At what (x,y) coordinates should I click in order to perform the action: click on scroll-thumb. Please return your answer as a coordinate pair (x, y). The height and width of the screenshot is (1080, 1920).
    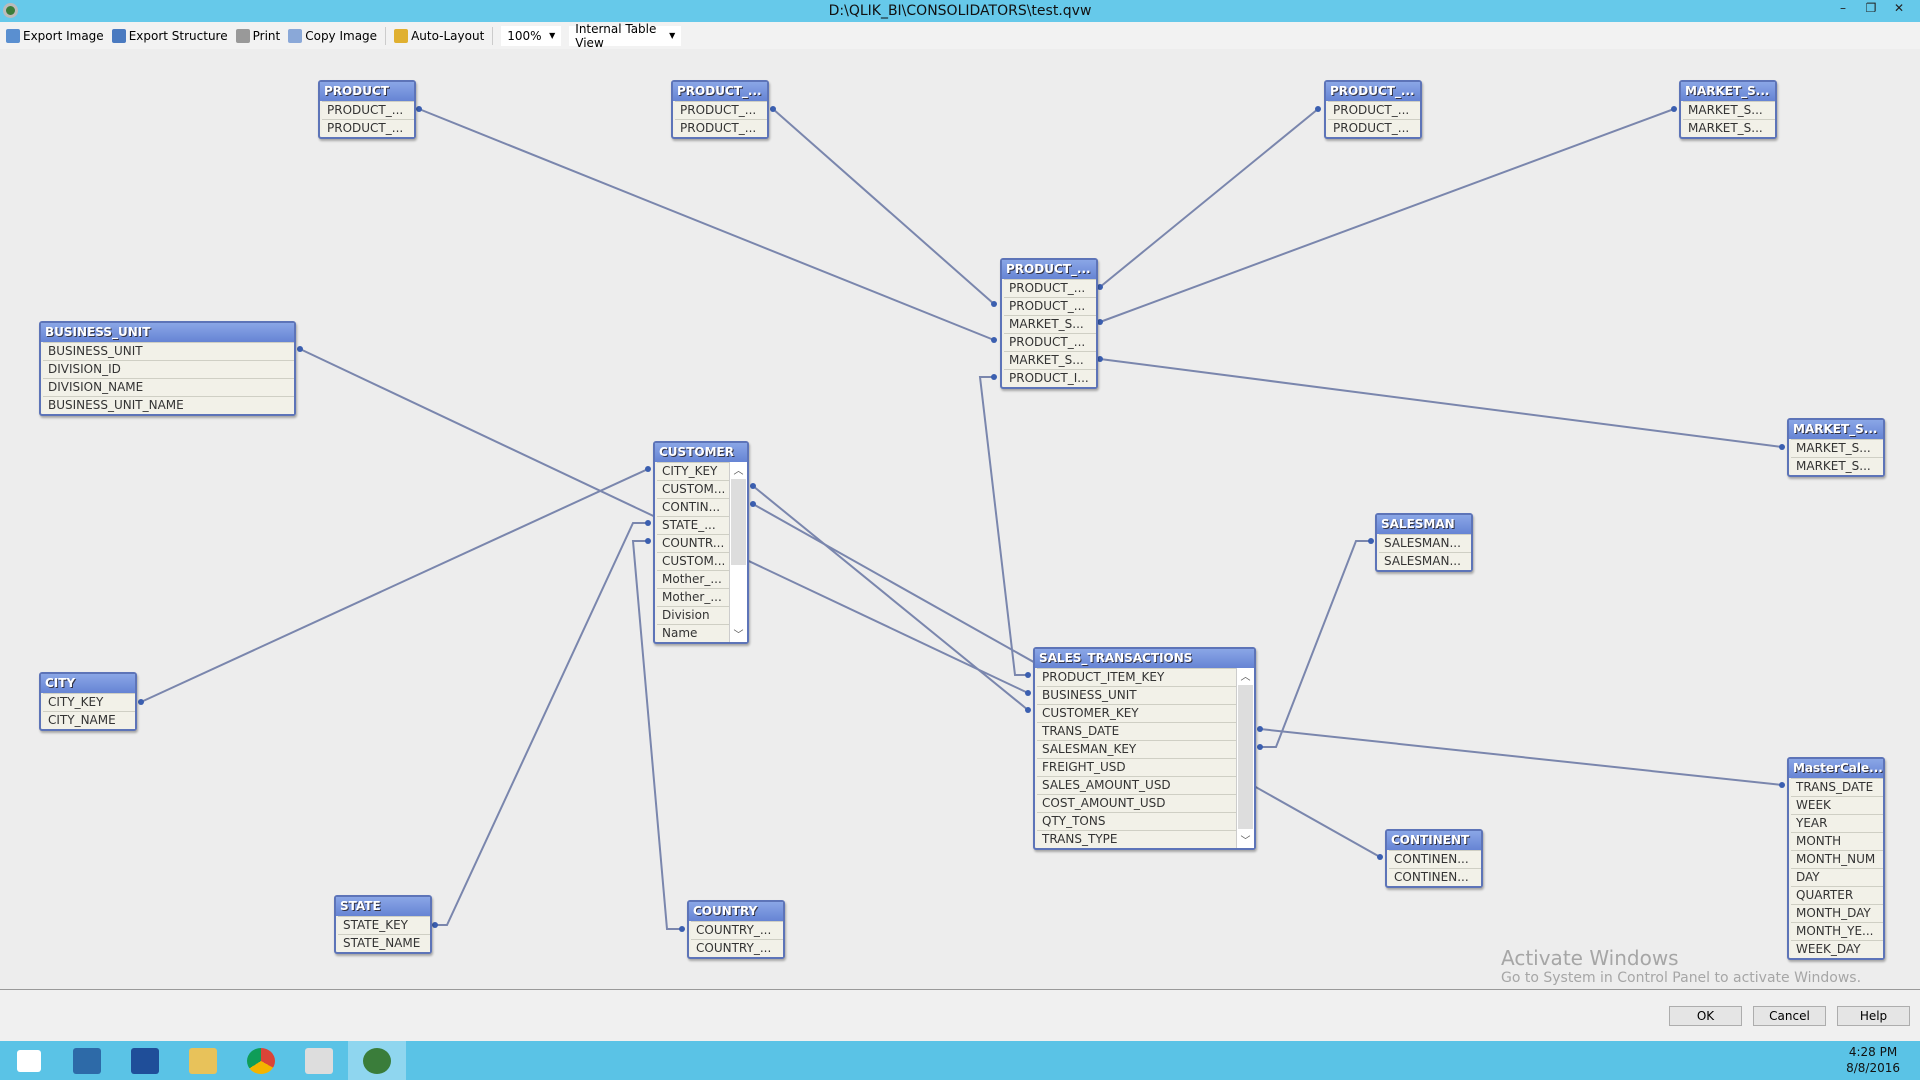
    Looking at the image, I should click on (738, 522).